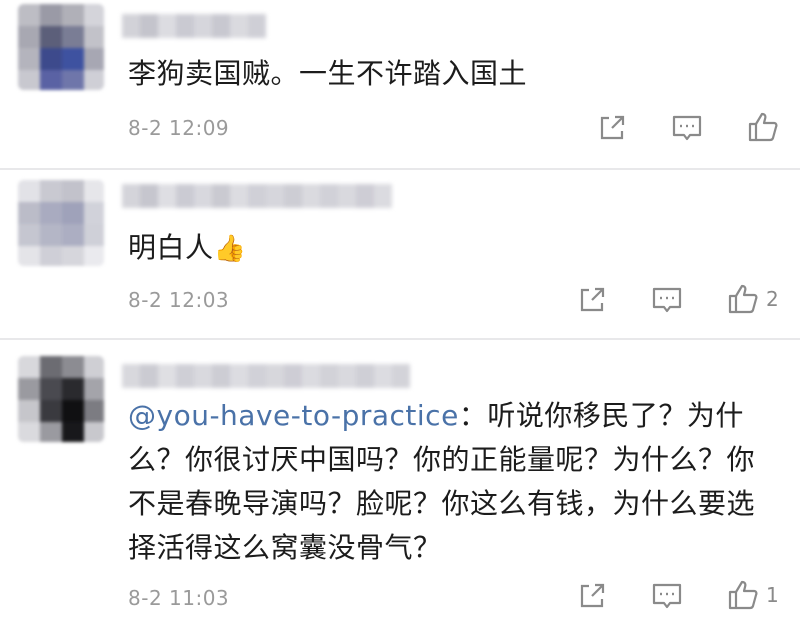  Describe the element at coordinates (179, 128) in the screenshot. I see `comment-timestamp: 8-2 12:09` at that location.